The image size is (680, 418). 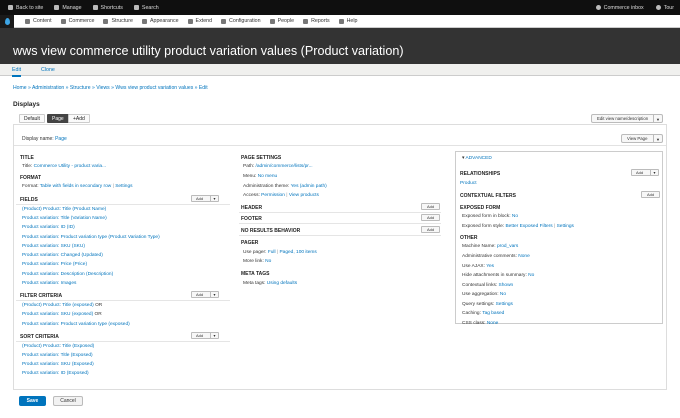 I want to click on menu-item-appearance: Appearance, so click(x=160, y=21).